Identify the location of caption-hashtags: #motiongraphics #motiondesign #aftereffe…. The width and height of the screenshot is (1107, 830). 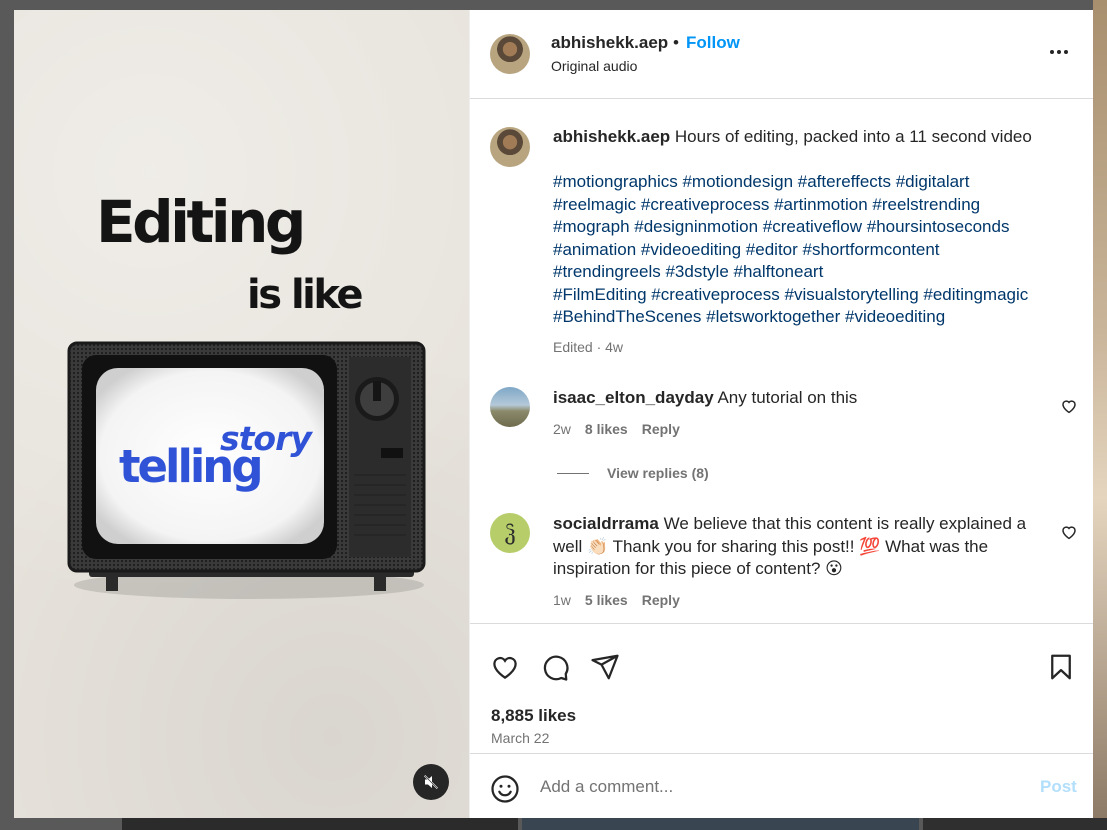
(805, 250).